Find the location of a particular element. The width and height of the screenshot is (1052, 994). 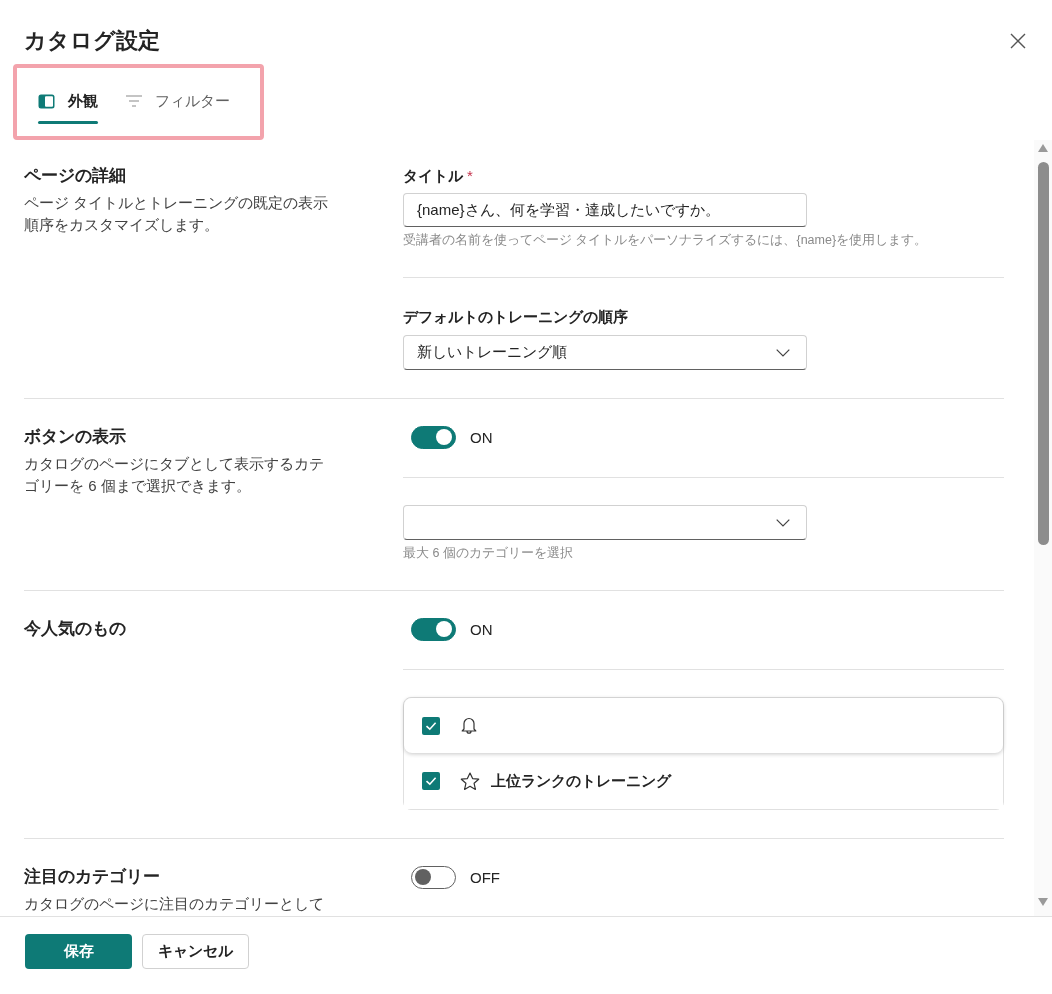

bell-icon is located at coordinates (469, 725).